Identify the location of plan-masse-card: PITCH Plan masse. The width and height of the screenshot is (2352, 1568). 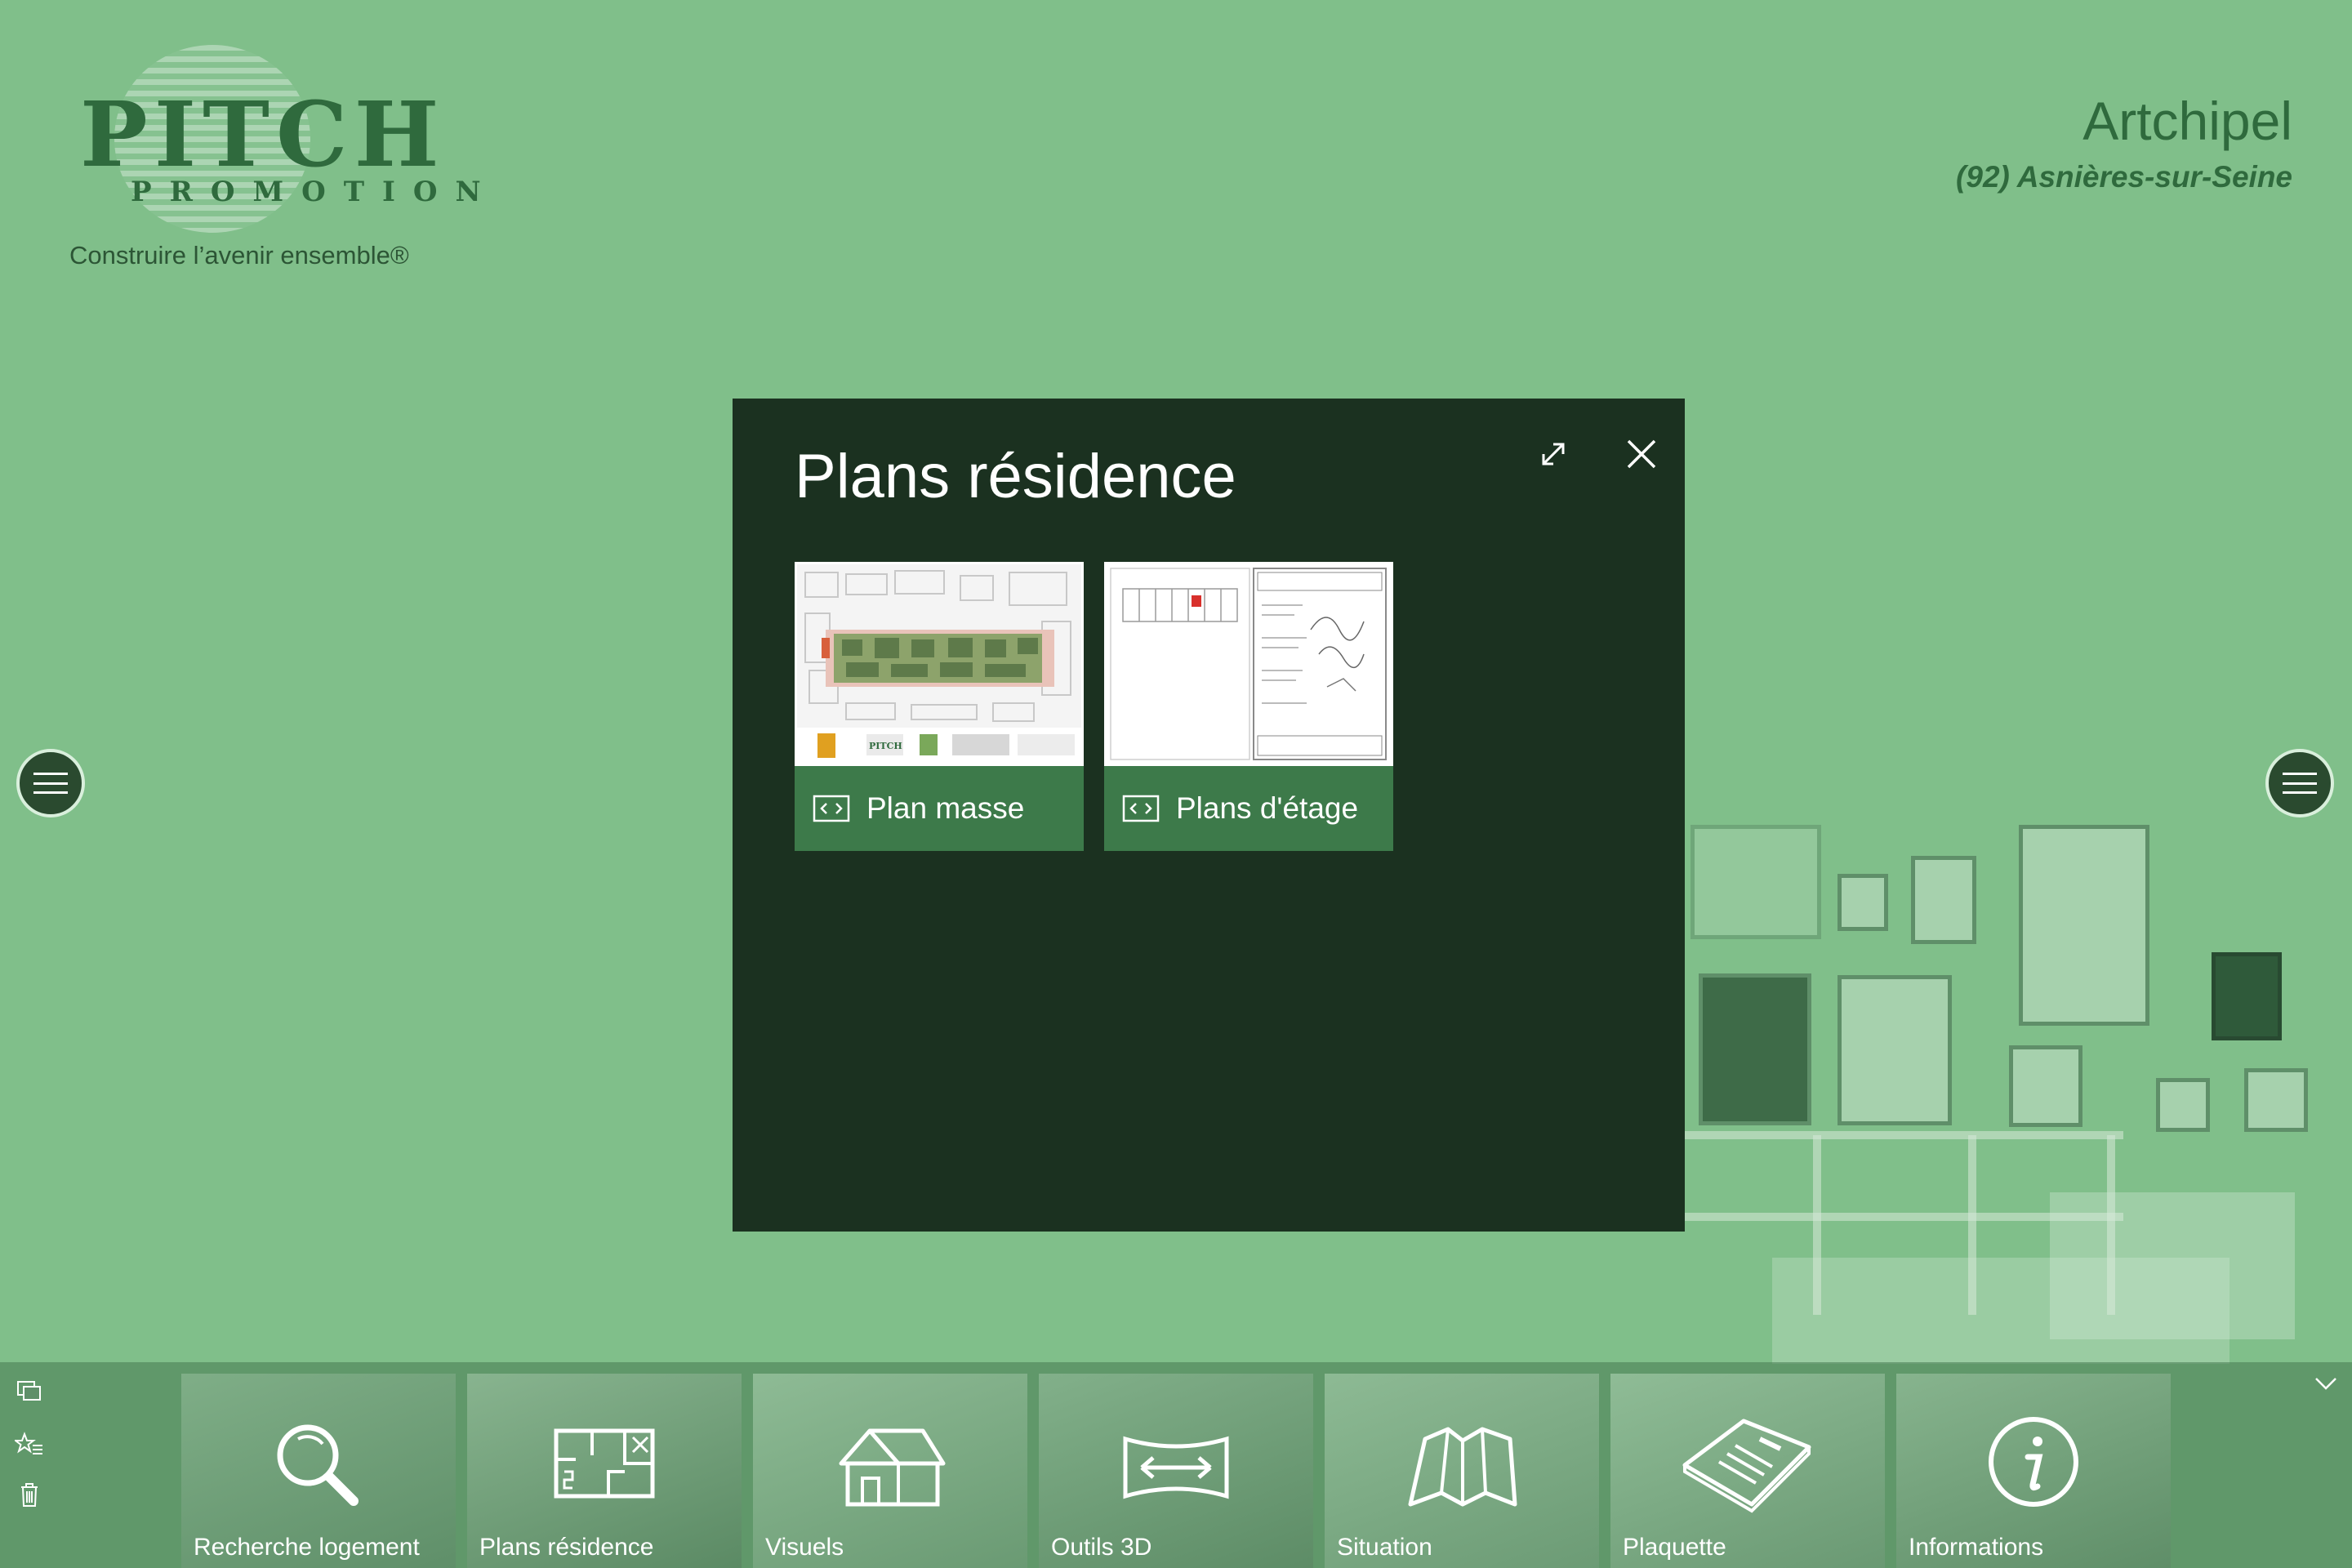
(940, 706).